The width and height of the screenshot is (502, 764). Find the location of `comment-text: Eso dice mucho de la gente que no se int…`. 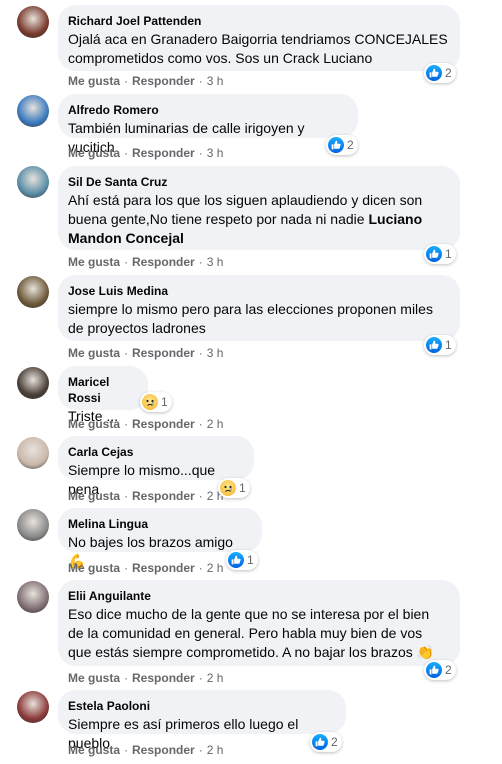

comment-text: Eso dice mucho de la gente que no se int… is located at coordinates (258, 633).